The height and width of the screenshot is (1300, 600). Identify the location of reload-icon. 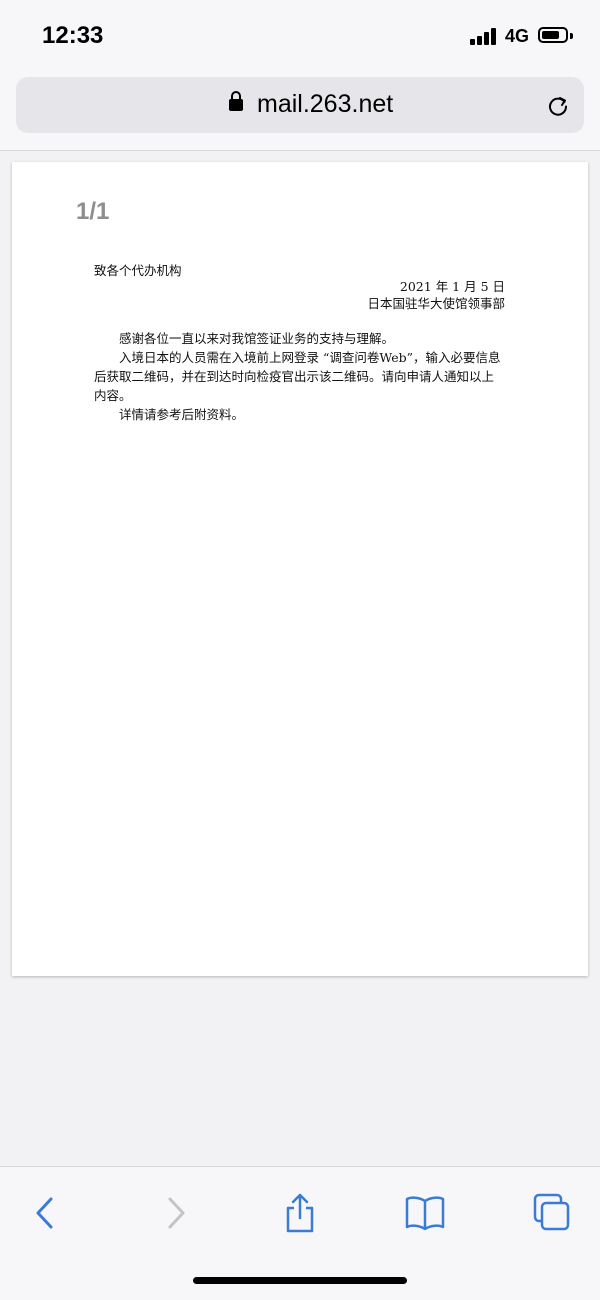
(558, 105).